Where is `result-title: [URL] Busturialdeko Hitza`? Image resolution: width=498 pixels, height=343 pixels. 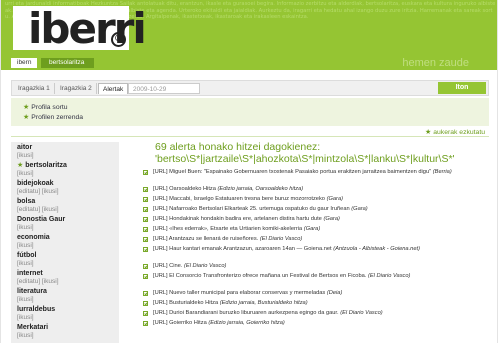 result-title: [URL] Busturialdeko Hitza is located at coordinates (185, 303).